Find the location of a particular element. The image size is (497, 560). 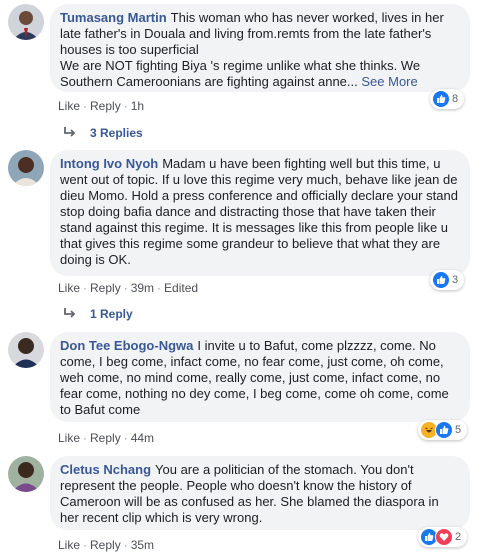

replies-count: 1 Reply is located at coordinates (111, 314).